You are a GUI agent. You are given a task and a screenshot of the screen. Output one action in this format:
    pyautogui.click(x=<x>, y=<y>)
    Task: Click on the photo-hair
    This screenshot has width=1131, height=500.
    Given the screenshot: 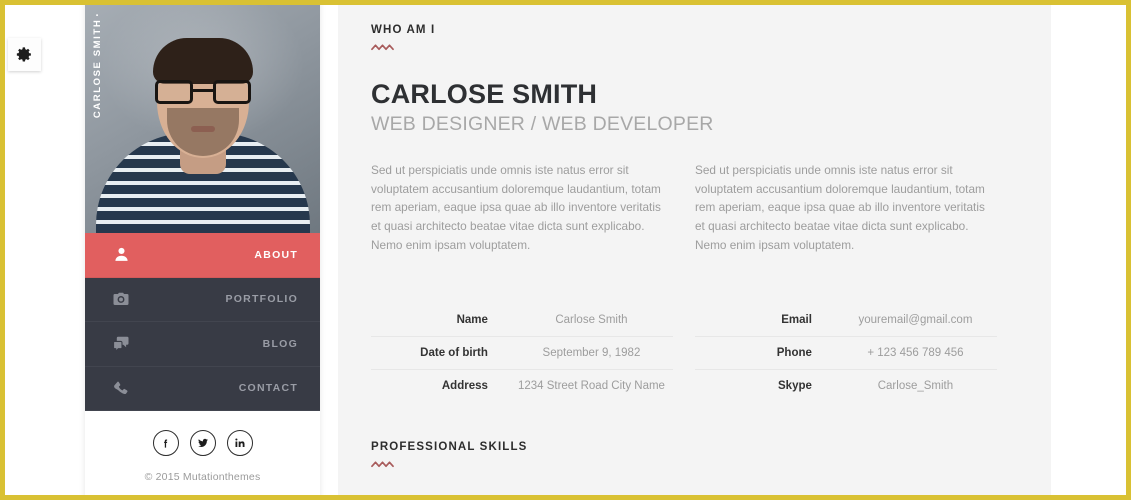 What is the action you would take?
    pyautogui.click(x=202, y=61)
    